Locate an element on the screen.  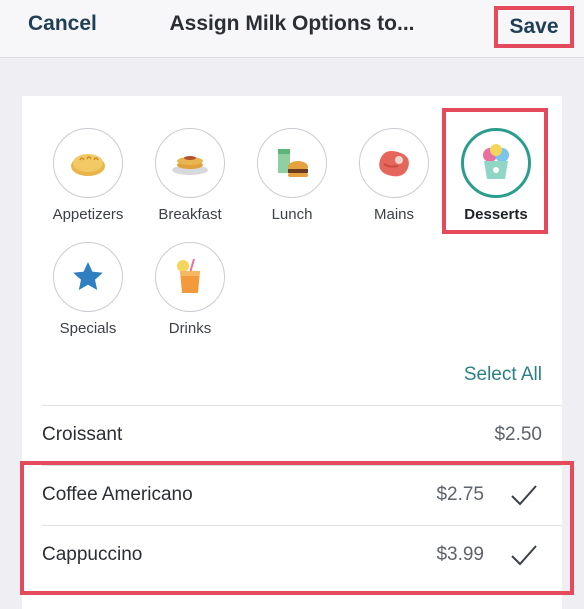
select-all-button: Select All is located at coordinates (491, 375).